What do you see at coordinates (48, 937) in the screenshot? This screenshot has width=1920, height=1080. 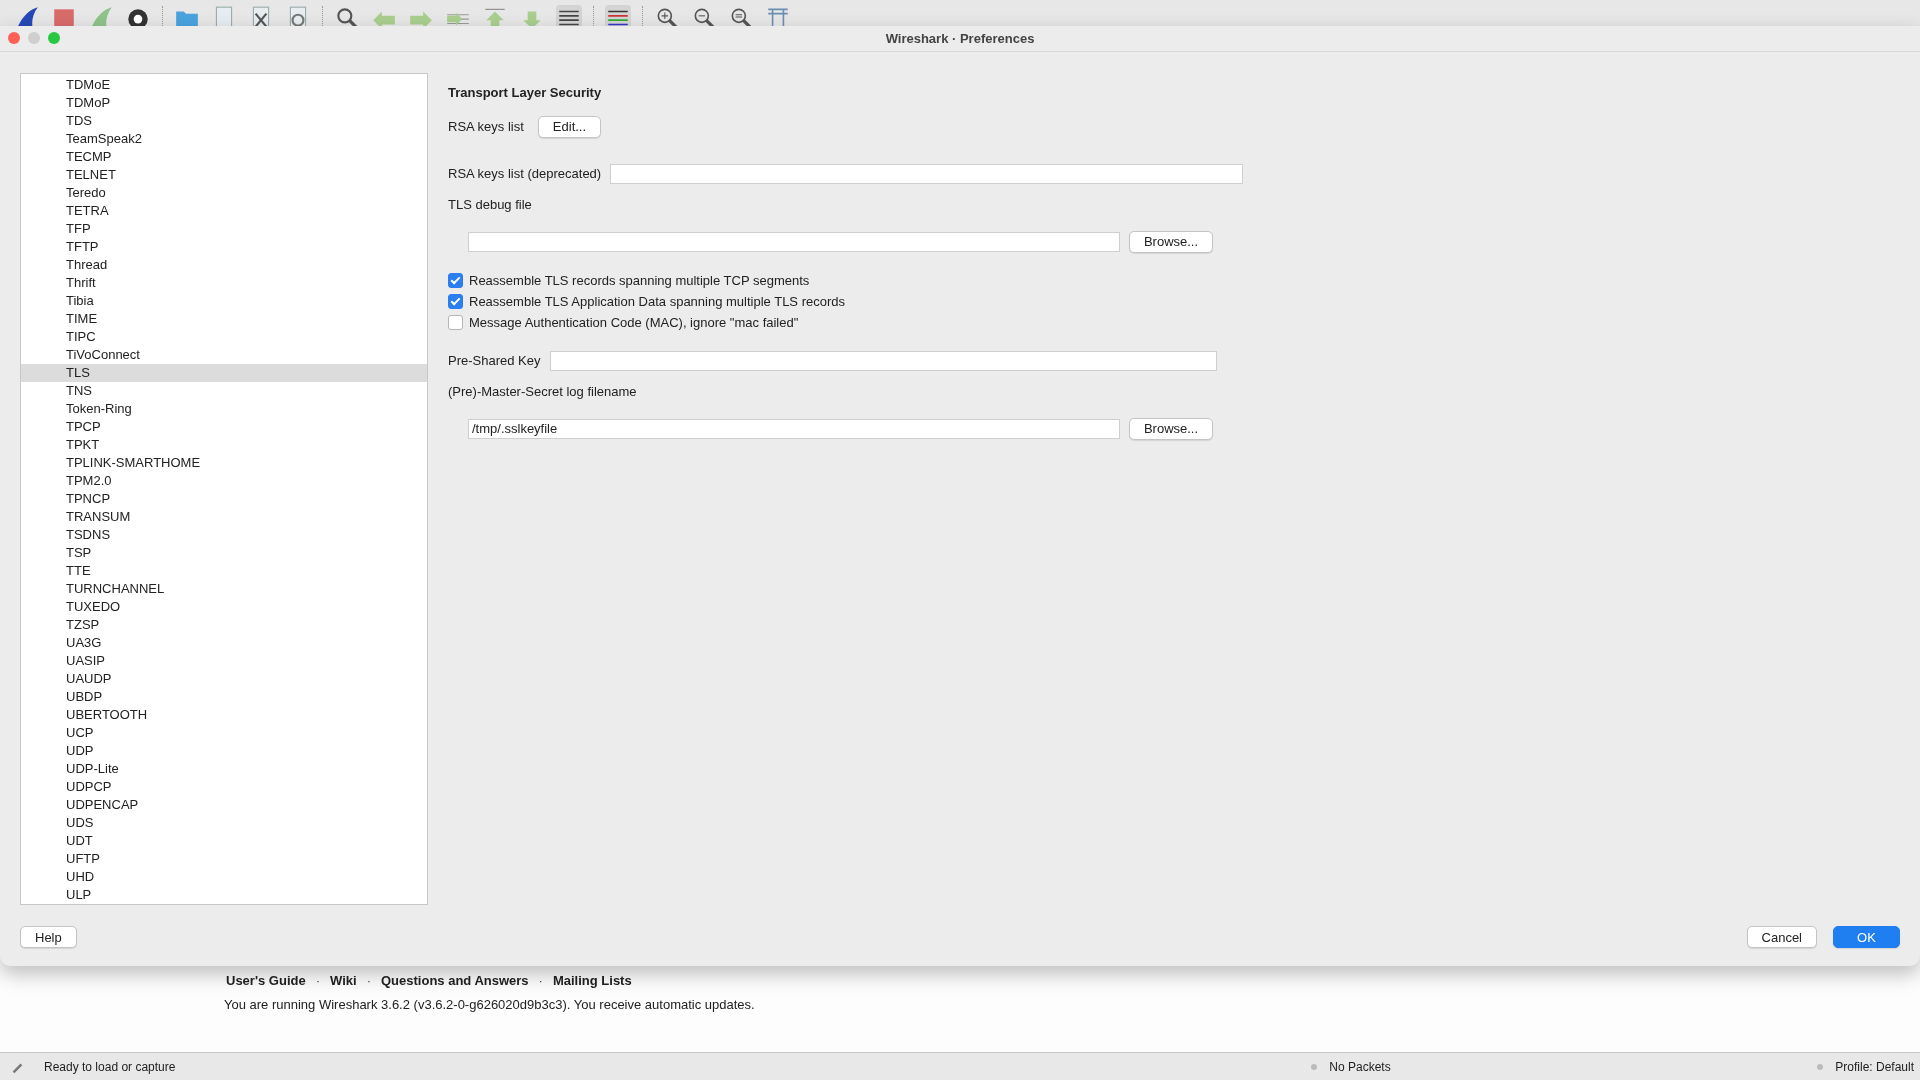 I see `help-button: Help` at bounding box center [48, 937].